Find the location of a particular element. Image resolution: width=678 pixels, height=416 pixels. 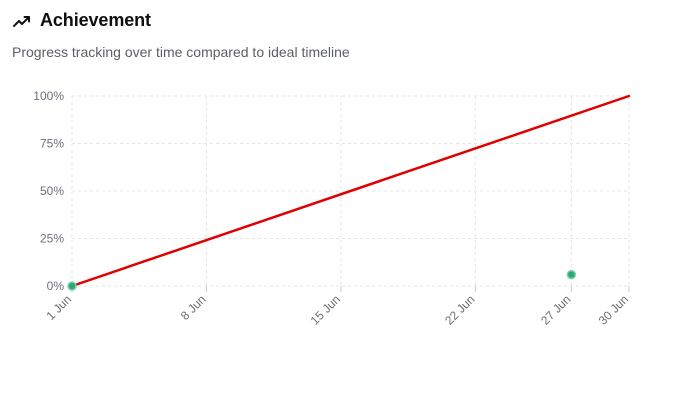

x-tick-label: 30 Jun is located at coordinates (613, 309).